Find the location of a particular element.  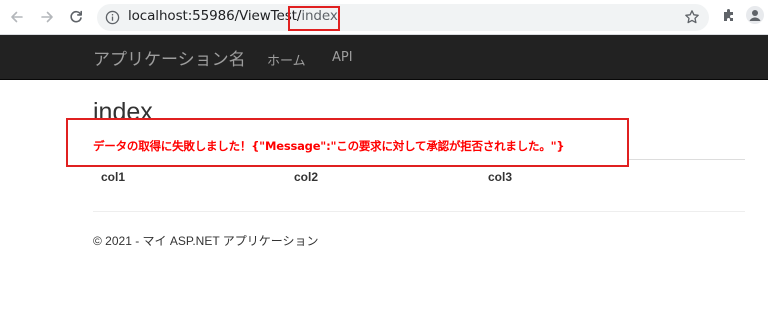

table-top-rule is located at coordinates (687, 159).